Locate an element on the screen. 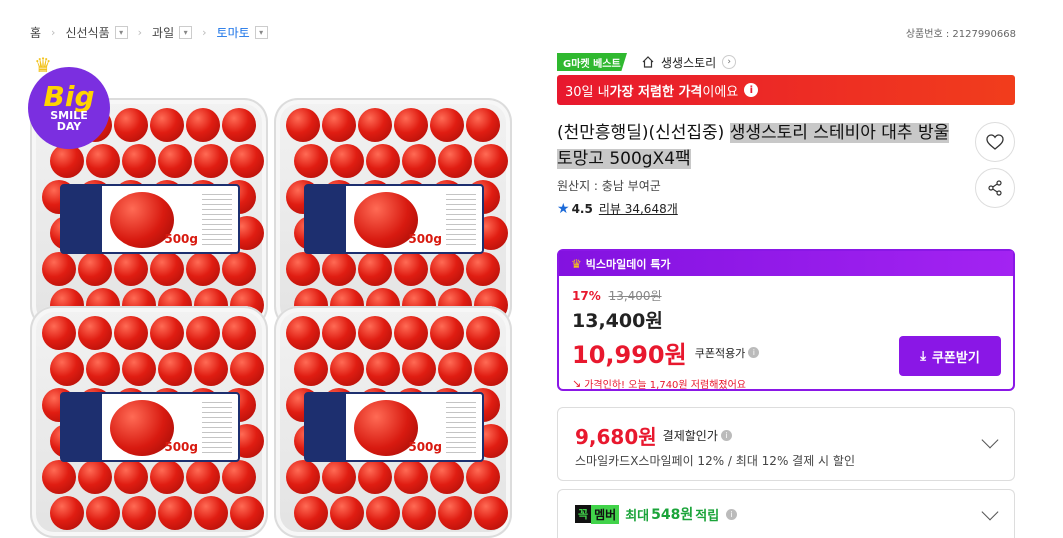 Image resolution: width=1063 pixels, height=538 pixels. breadcrumb-level3: 토마토 ▾ is located at coordinates (242, 32).